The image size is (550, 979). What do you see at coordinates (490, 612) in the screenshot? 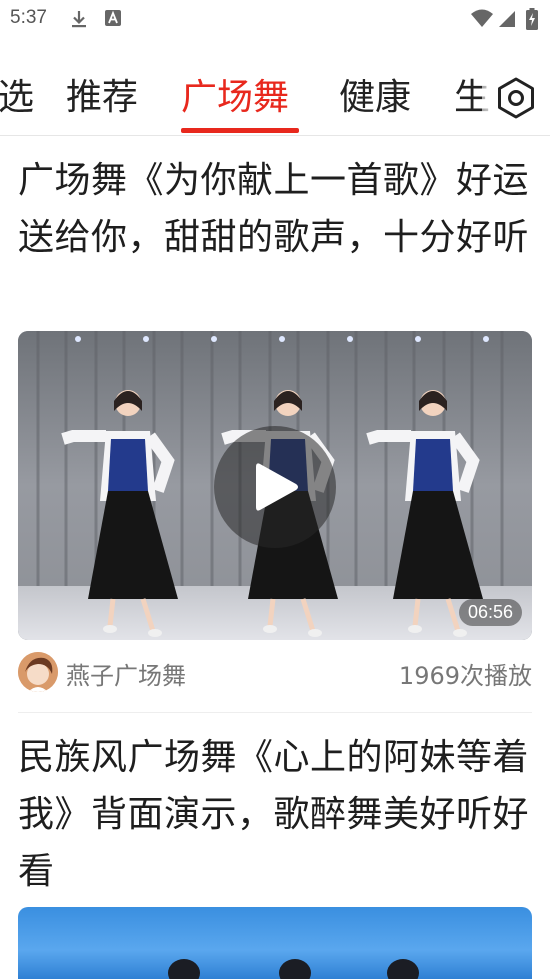
I see `video-duration: 06:56` at bounding box center [490, 612].